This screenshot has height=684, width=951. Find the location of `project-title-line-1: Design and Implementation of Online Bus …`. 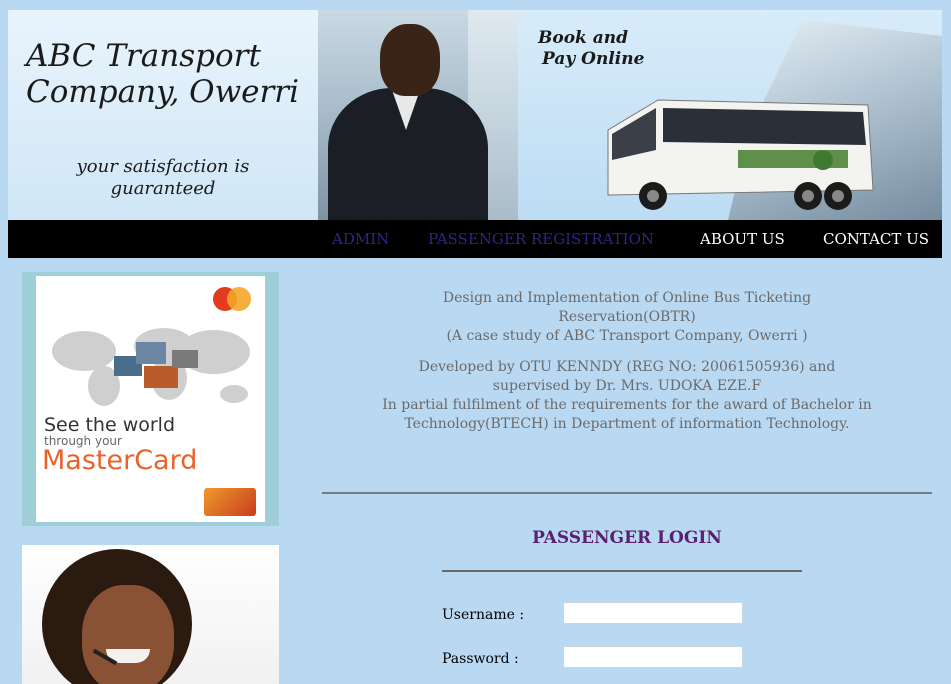

project-title-line-1: Design and Implementation of Online Bus … is located at coordinates (627, 298).